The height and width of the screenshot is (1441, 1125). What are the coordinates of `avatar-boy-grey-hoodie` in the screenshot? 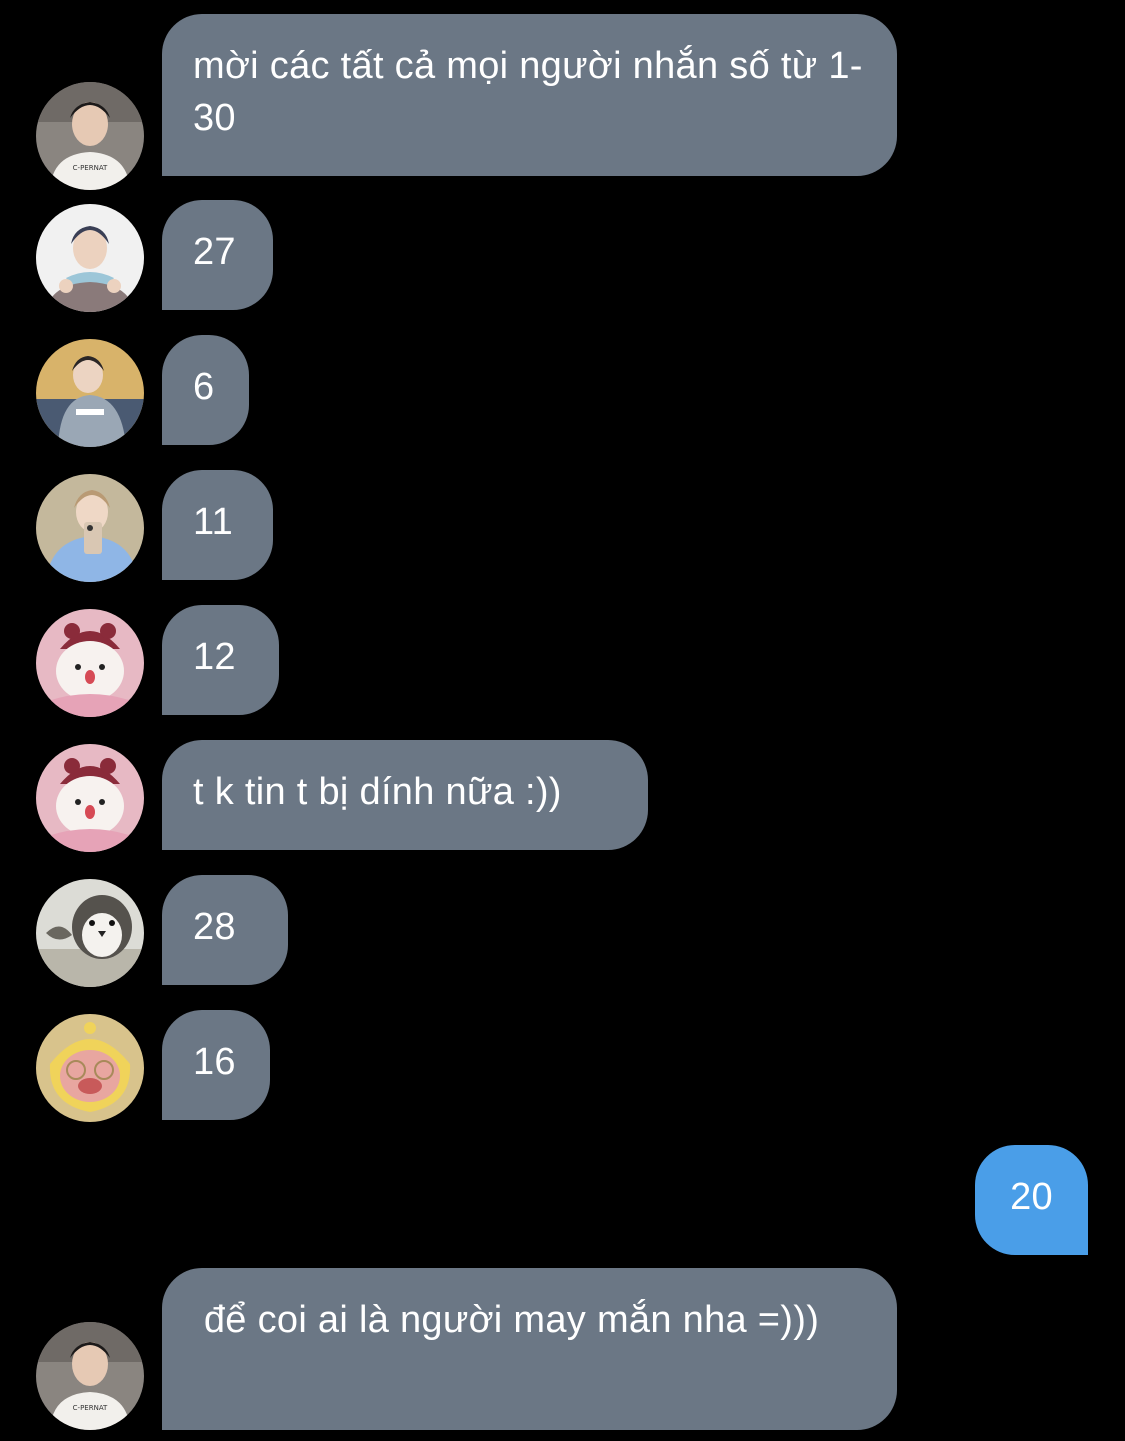 It's located at (90, 393).